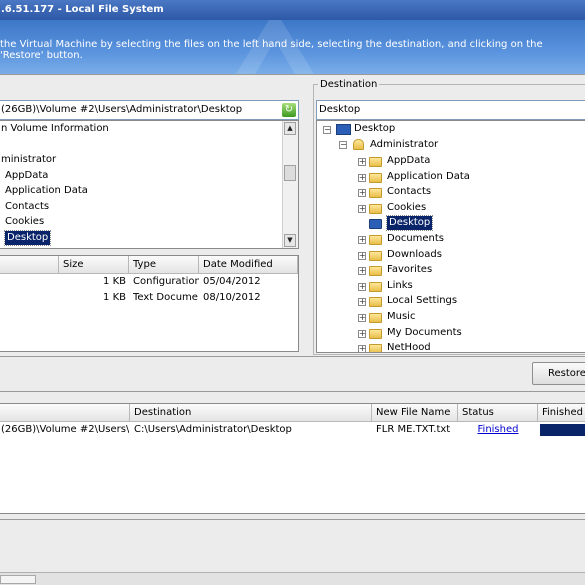 Image resolution: width=585 pixels, height=585 pixels. Describe the element at coordinates (18, 579) in the screenshot. I see `status-panel` at that location.